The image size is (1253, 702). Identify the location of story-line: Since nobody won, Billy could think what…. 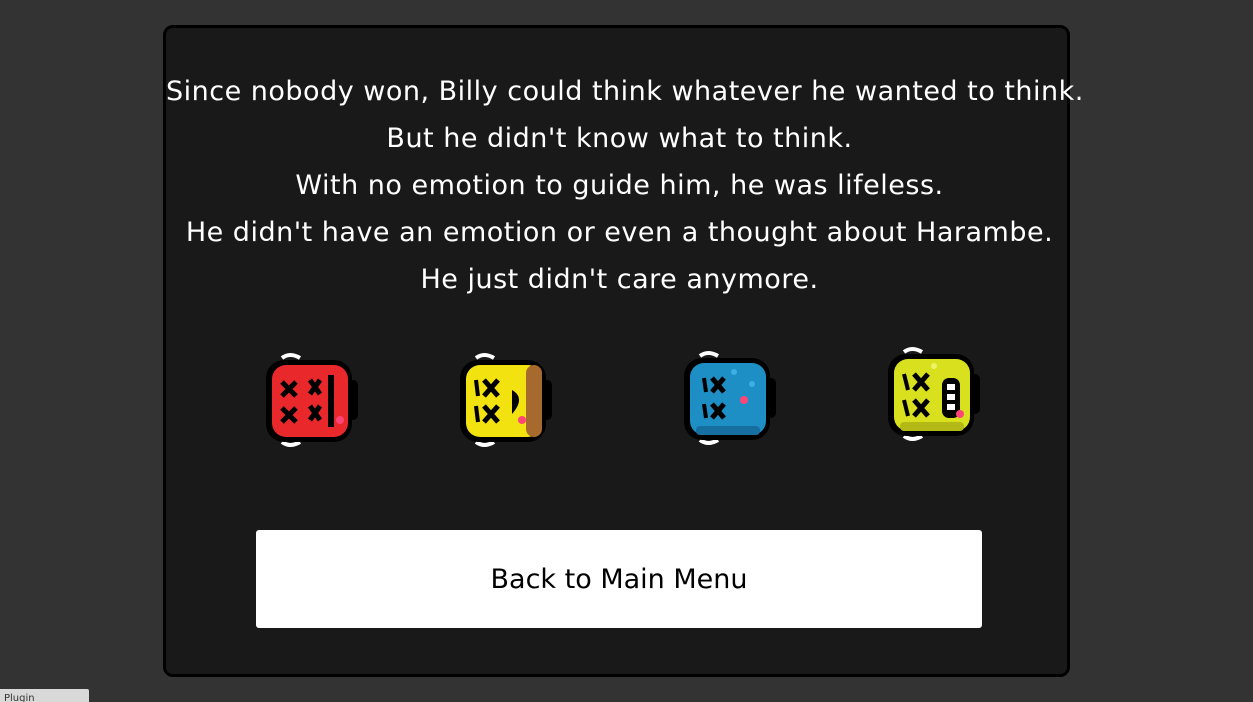
(625, 91).